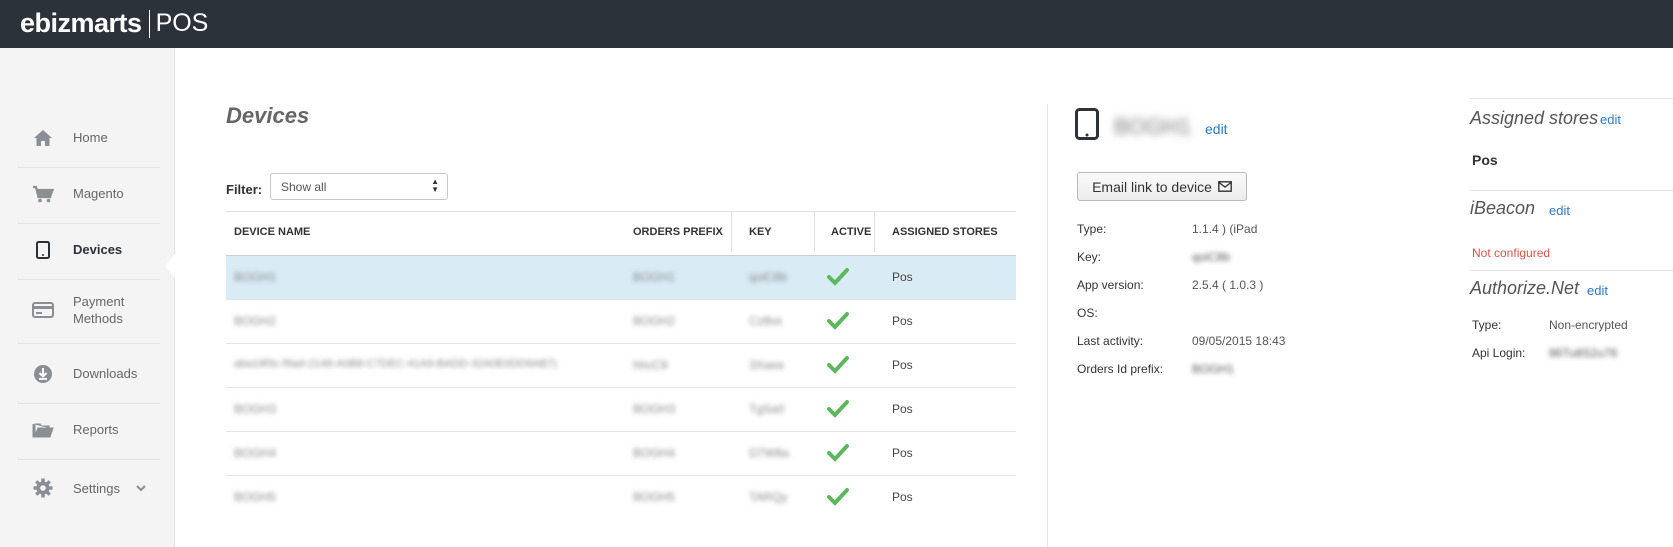 The height and width of the screenshot is (547, 1673). Describe the element at coordinates (1110, 285) in the screenshot. I see `detail-label: App version:` at that location.